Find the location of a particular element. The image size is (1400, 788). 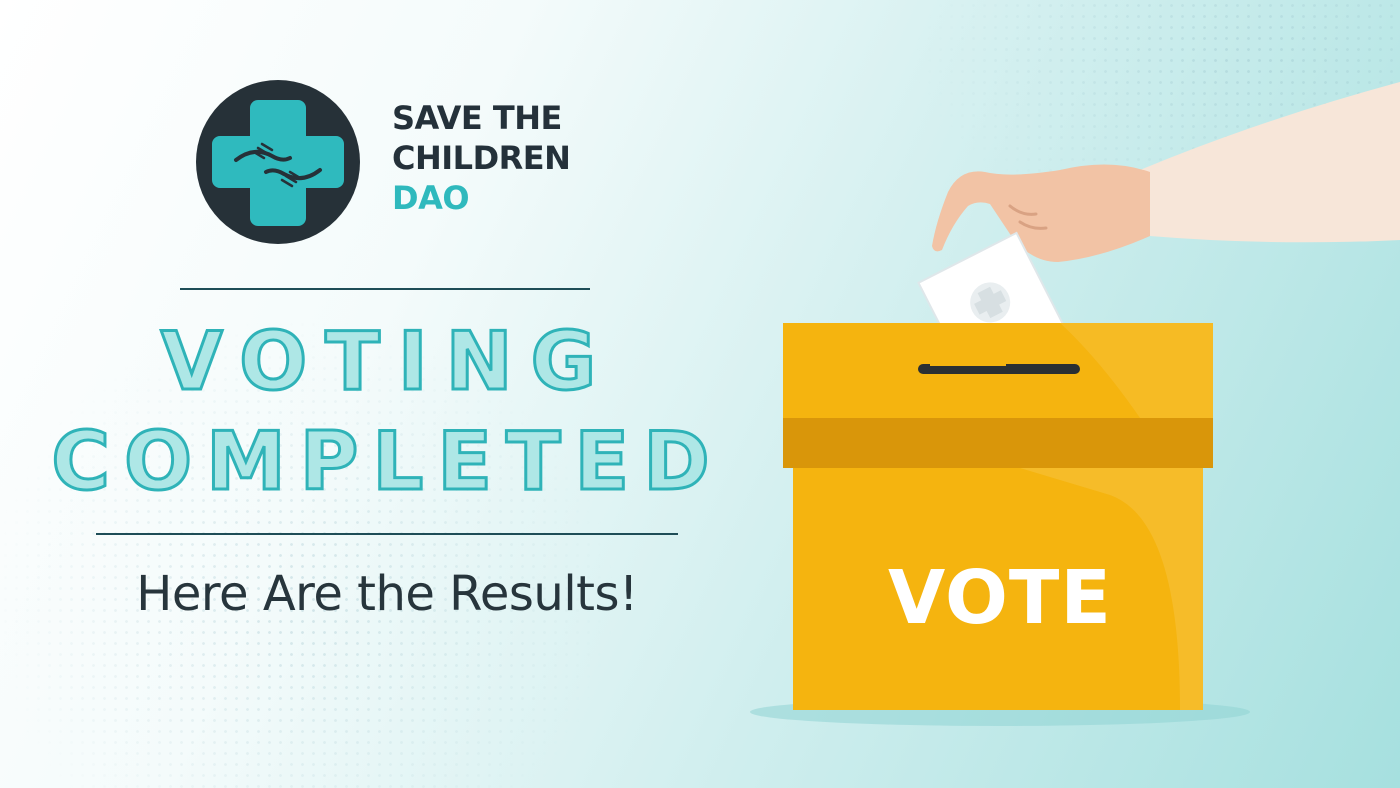

hand is located at coordinates (1041, 213).